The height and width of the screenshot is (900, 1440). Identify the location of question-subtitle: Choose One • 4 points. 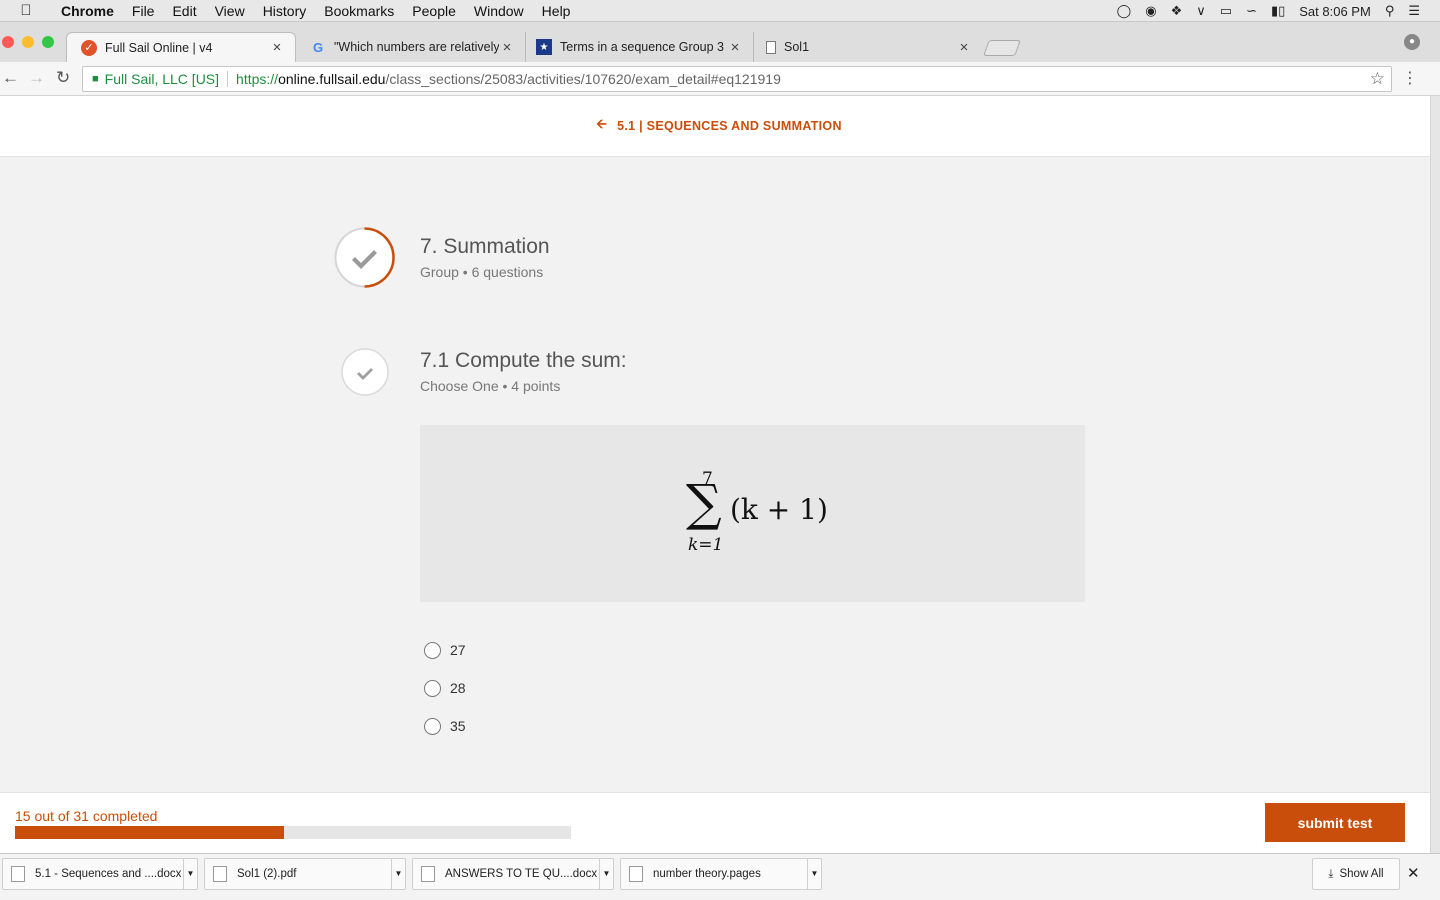
(490, 386).